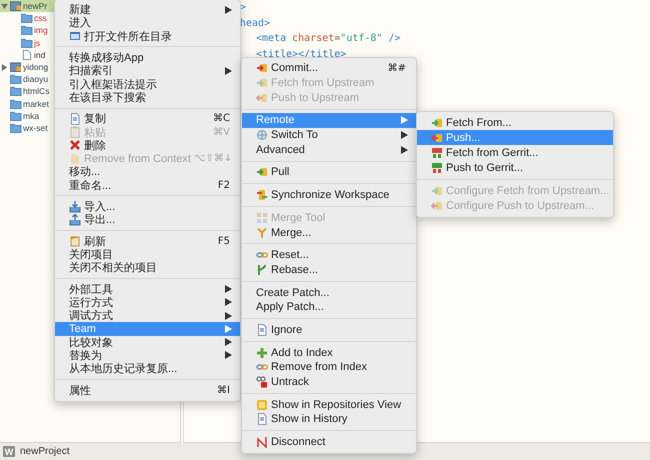 The height and width of the screenshot is (460, 650). What do you see at coordinates (9, 451) in the screenshot?
I see `app-icon: W` at bounding box center [9, 451].